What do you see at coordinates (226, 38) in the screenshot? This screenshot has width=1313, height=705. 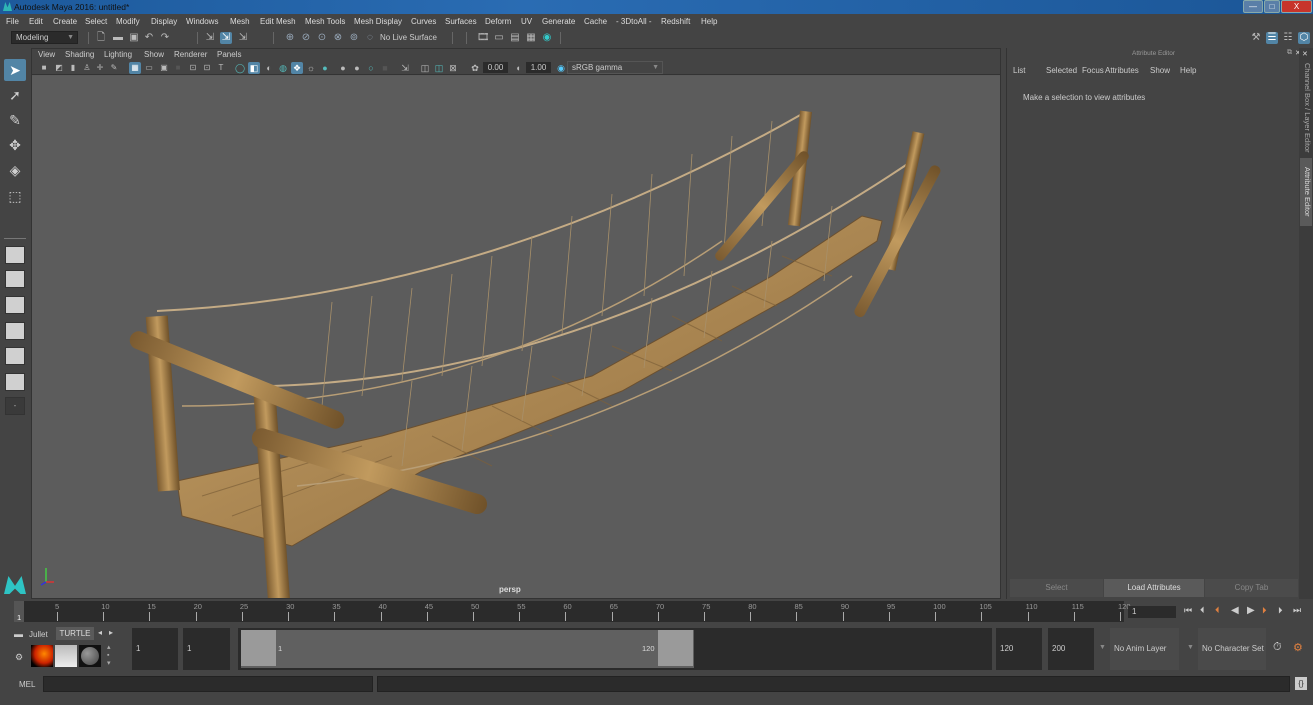 I see `select-objects-icon: ⇲` at bounding box center [226, 38].